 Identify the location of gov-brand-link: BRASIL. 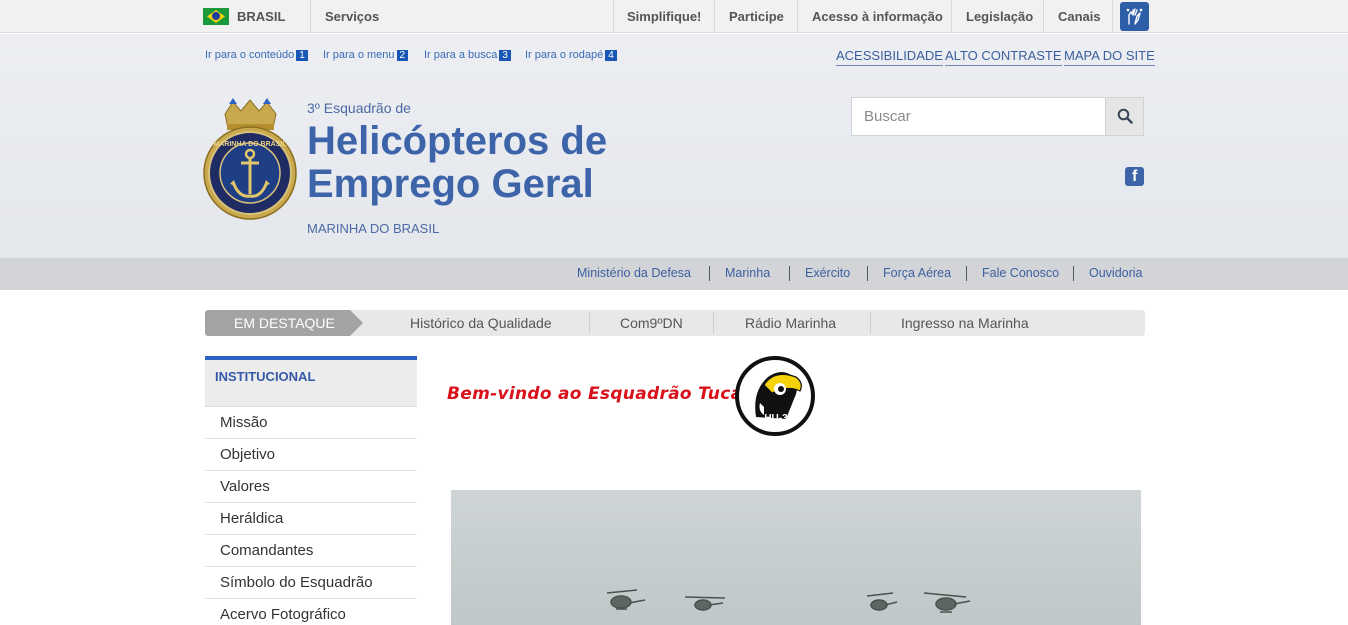
(261, 16).